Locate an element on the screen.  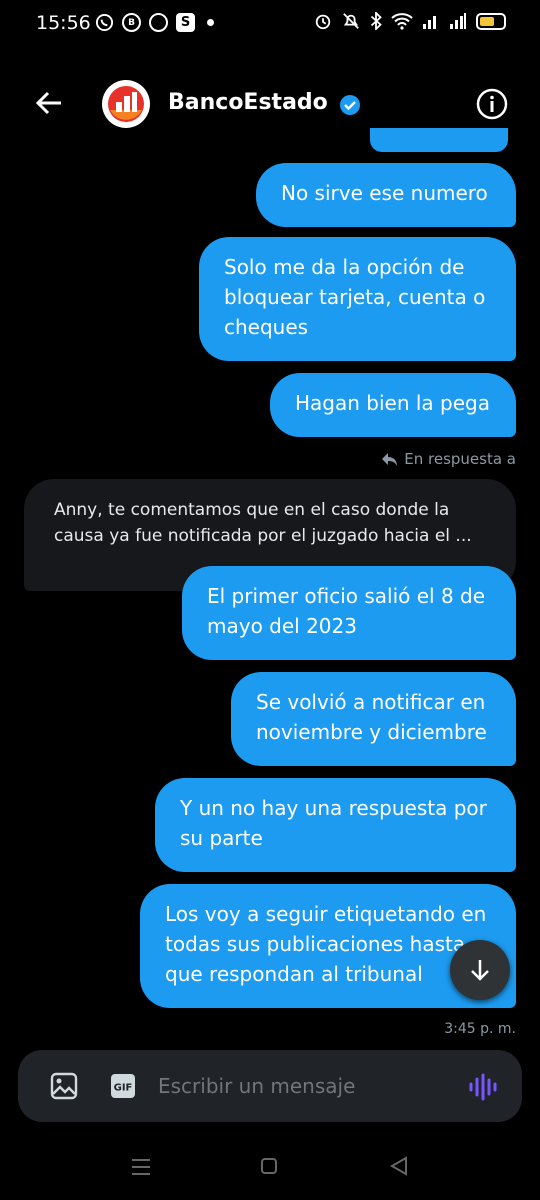
wifi-icon is located at coordinates (402, 21).